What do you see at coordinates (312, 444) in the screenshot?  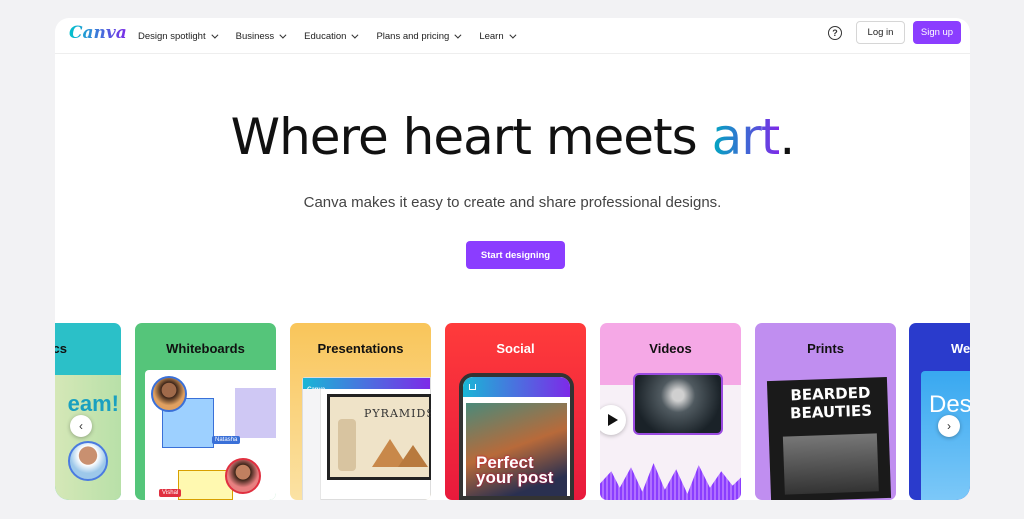 I see `editor-sidebar` at bounding box center [312, 444].